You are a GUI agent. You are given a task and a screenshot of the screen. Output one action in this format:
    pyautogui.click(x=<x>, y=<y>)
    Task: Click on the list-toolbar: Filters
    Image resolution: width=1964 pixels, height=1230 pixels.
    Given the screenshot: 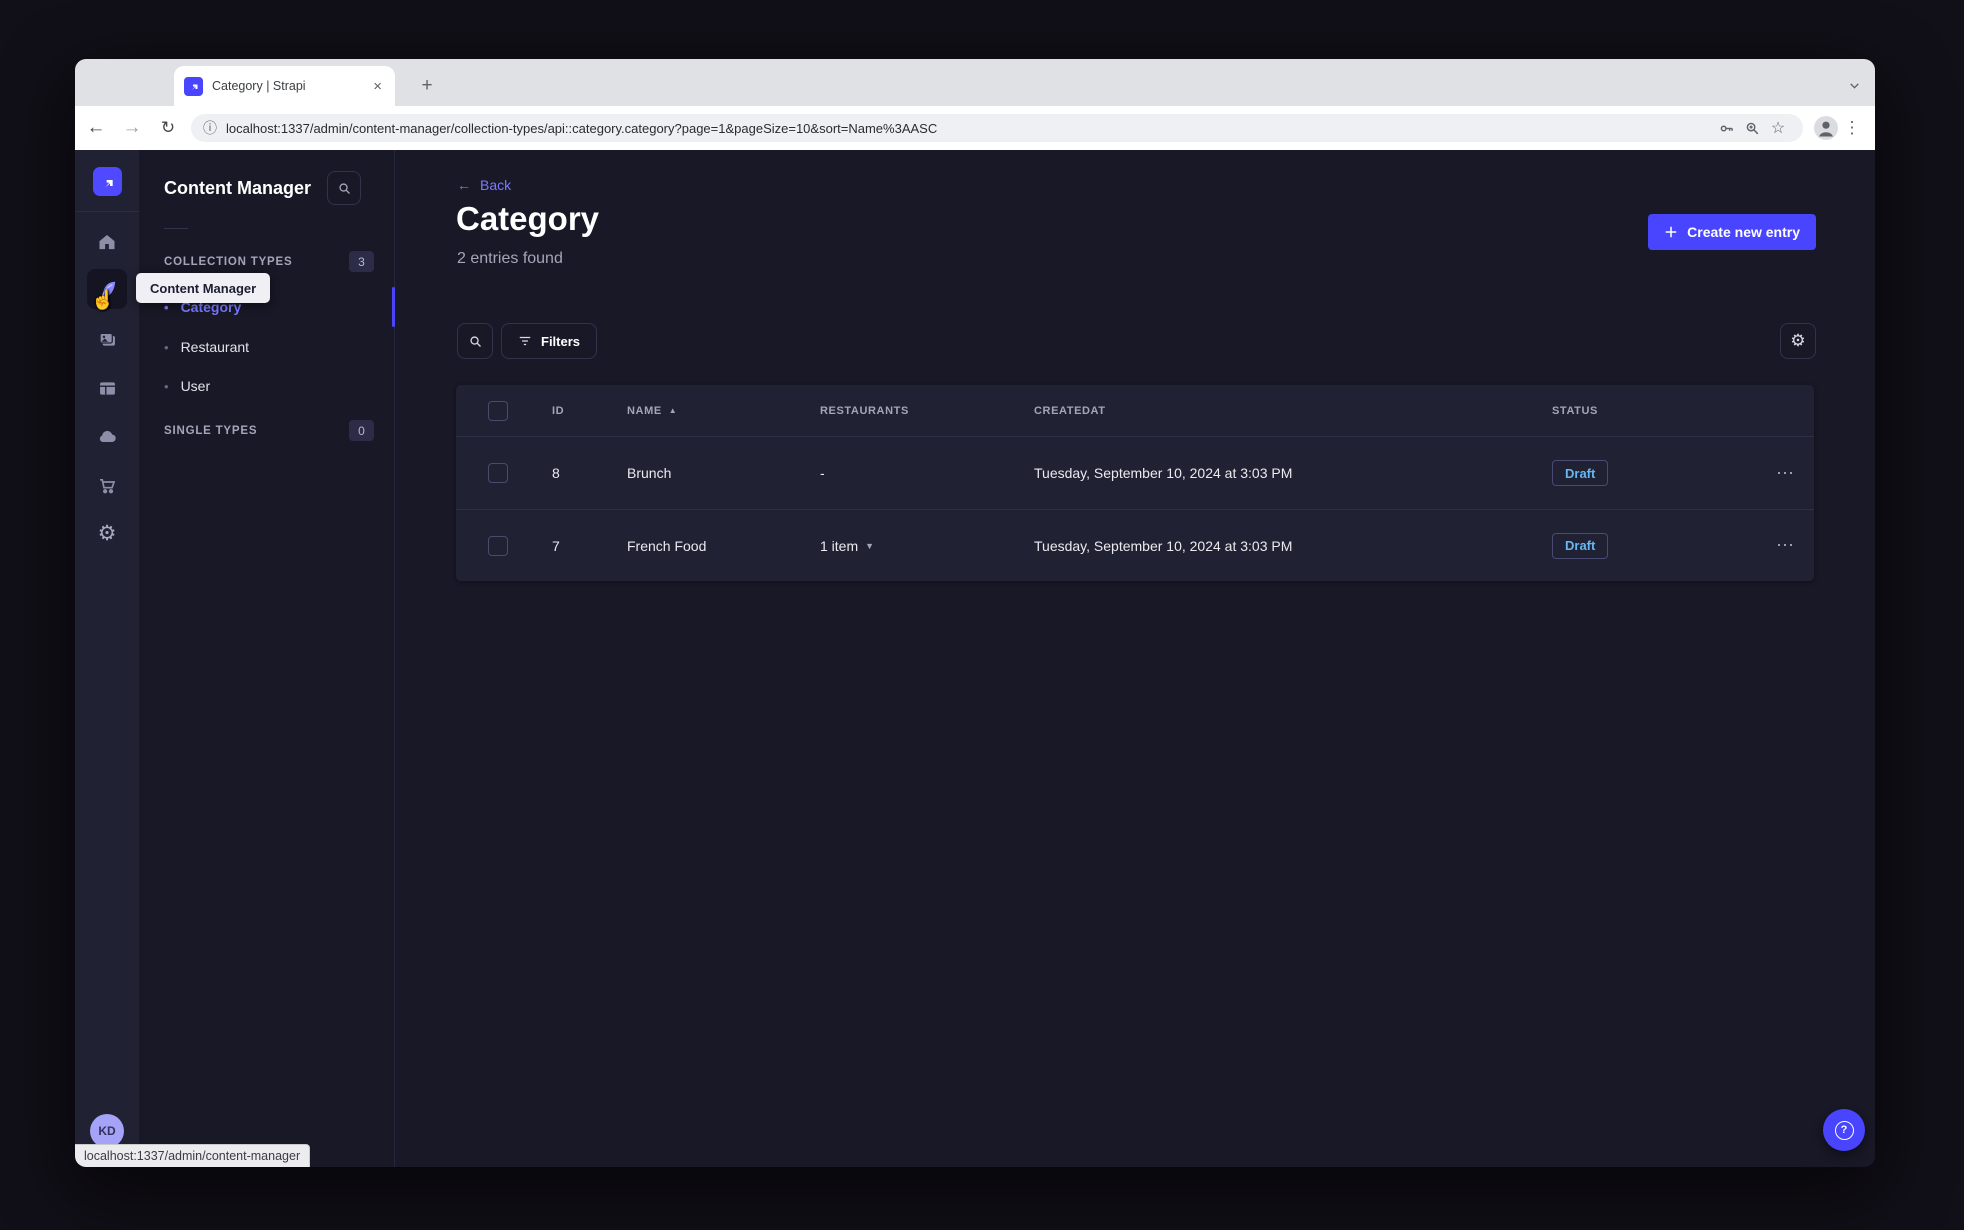 What is the action you would take?
    pyautogui.click(x=527, y=341)
    